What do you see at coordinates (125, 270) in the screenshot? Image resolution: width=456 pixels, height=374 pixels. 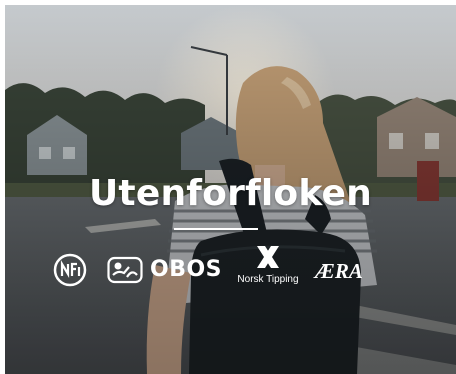 I see `obos-figure-logo-icon` at bounding box center [125, 270].